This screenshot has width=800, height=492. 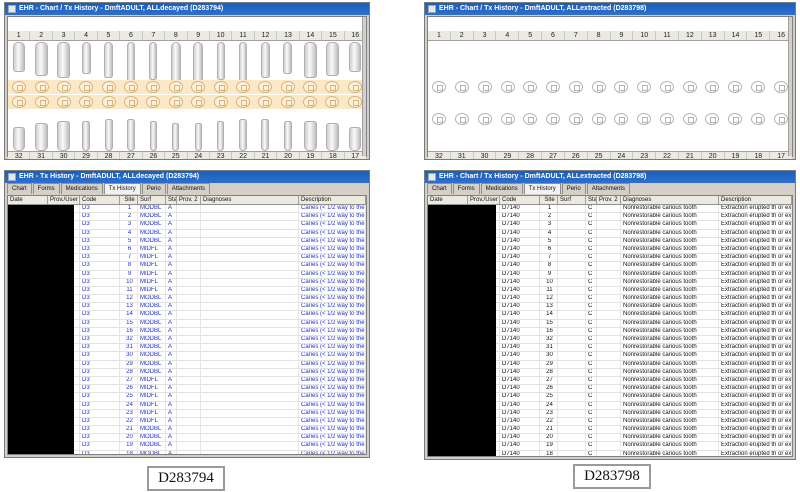 What do you see at coordinates (439, 155) in the screenshot?
I see `tooth-number: 32` at bounding box center [439, 155].